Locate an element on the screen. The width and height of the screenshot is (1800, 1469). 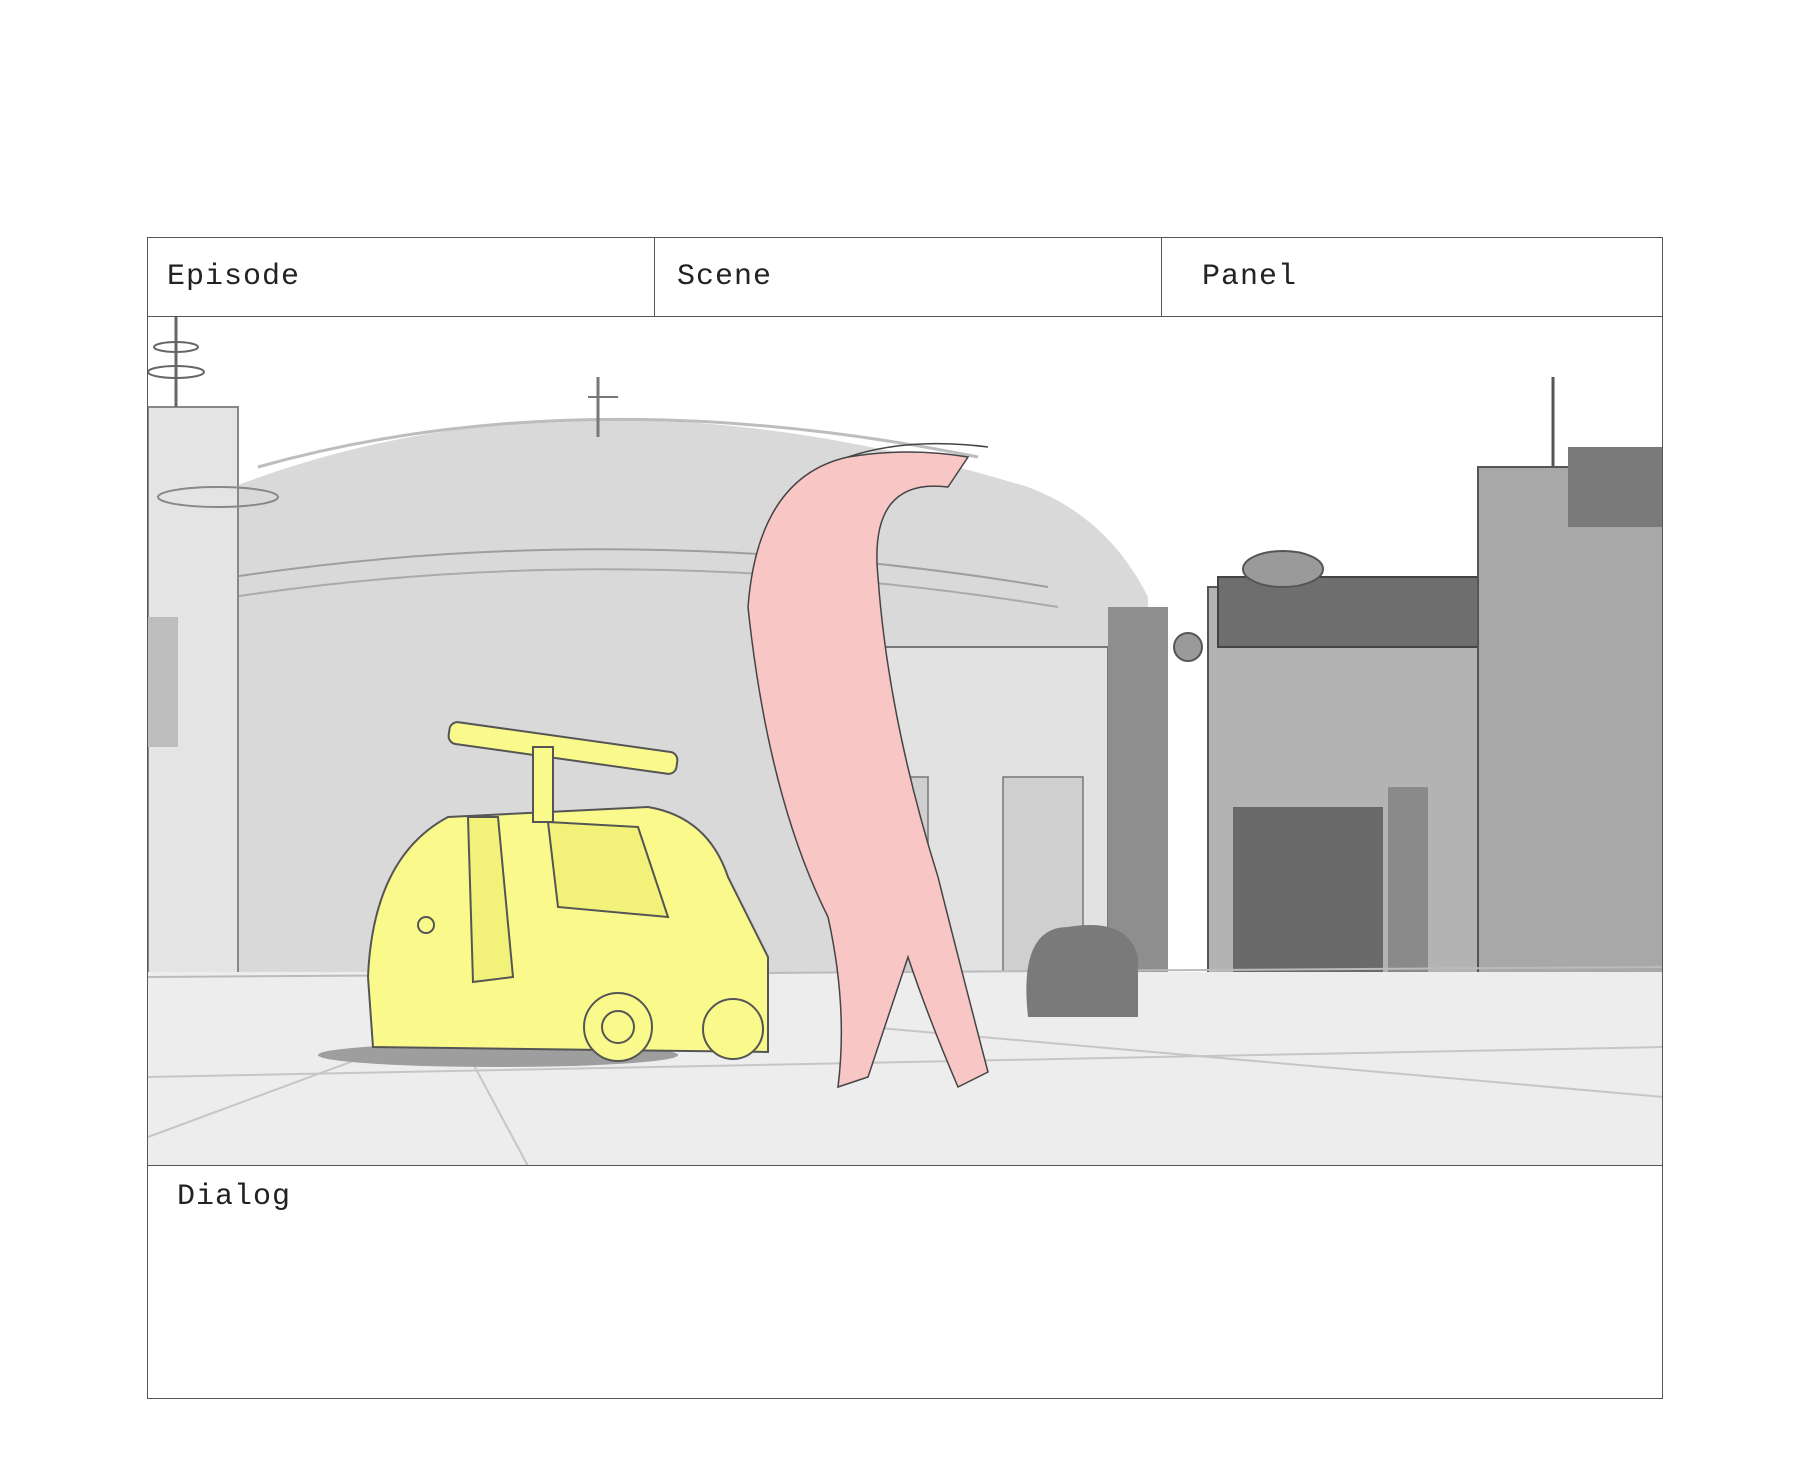
bush is located at coordinates (1082, 971).